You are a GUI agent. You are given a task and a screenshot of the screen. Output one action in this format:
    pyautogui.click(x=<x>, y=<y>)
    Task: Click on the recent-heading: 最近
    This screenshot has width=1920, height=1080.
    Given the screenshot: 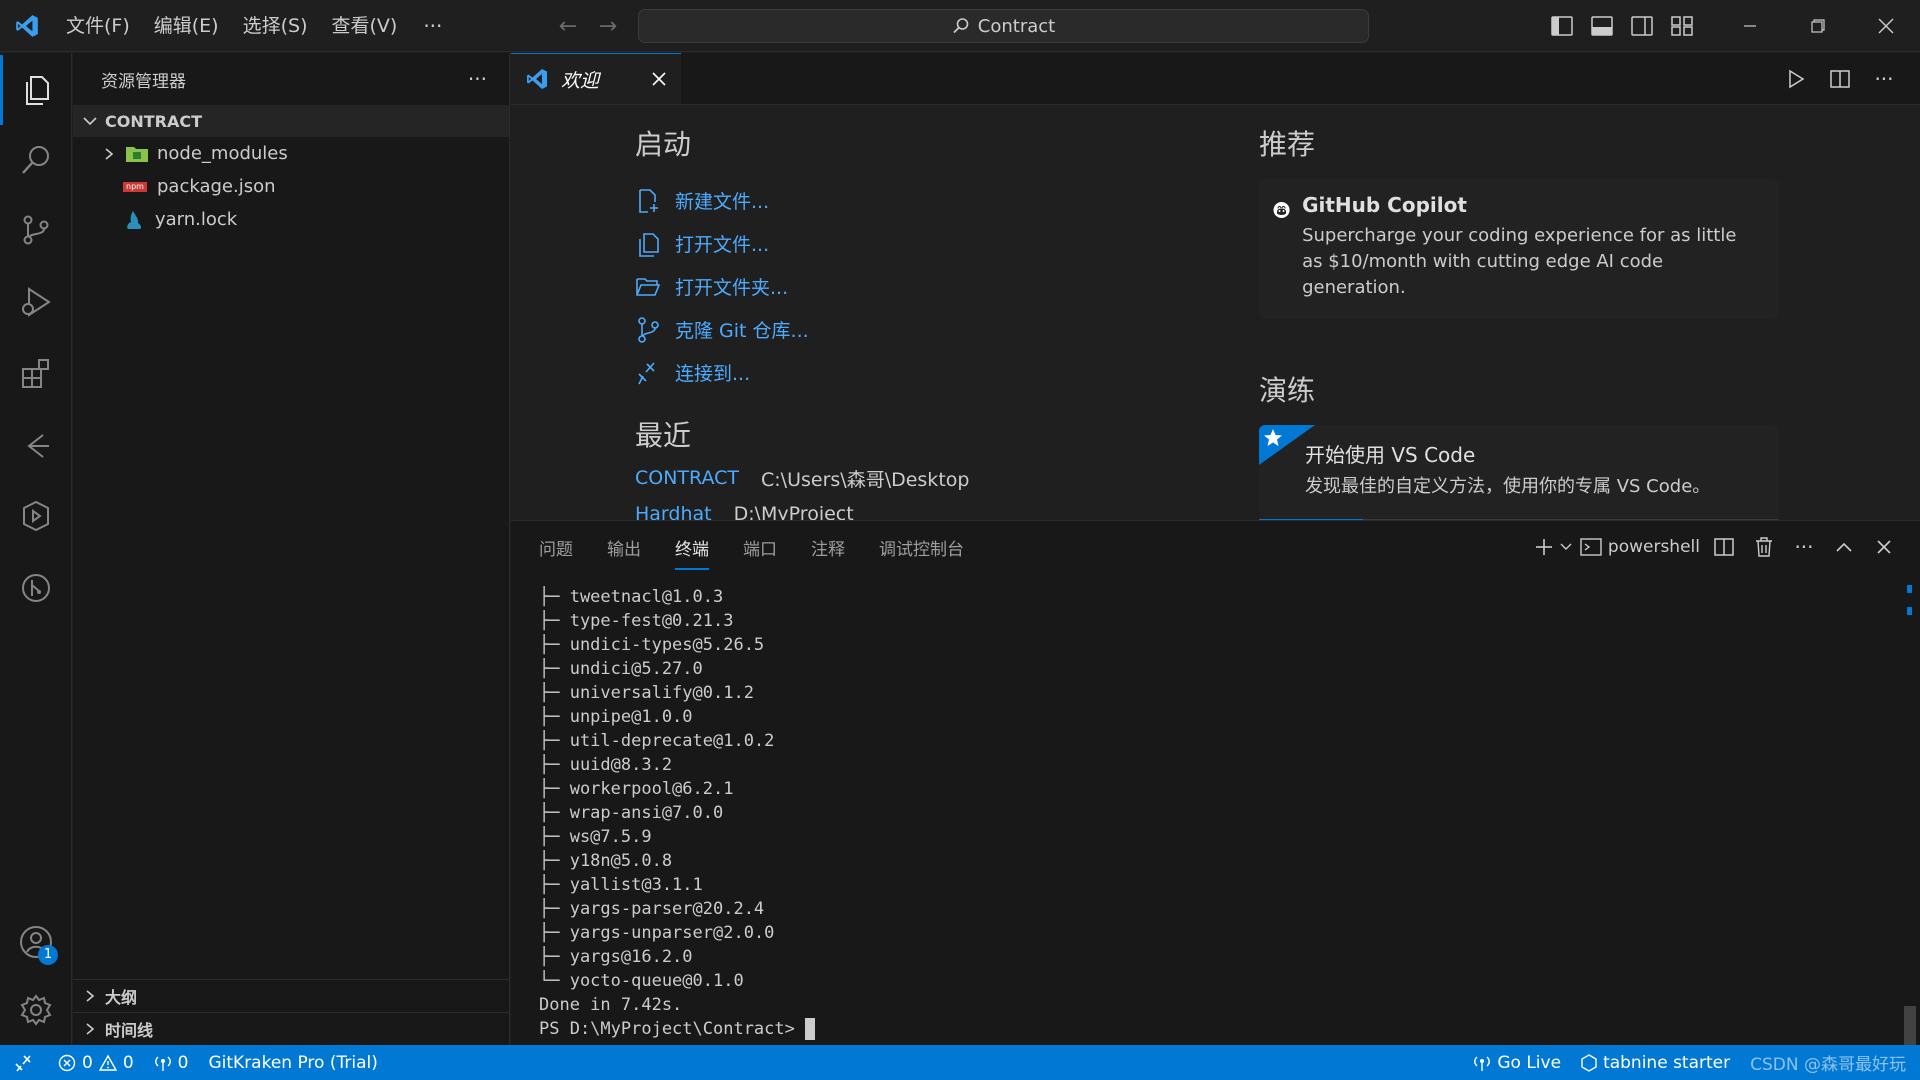 What is the action you would take?
    pyautogui.click(x=663, y=435)
    